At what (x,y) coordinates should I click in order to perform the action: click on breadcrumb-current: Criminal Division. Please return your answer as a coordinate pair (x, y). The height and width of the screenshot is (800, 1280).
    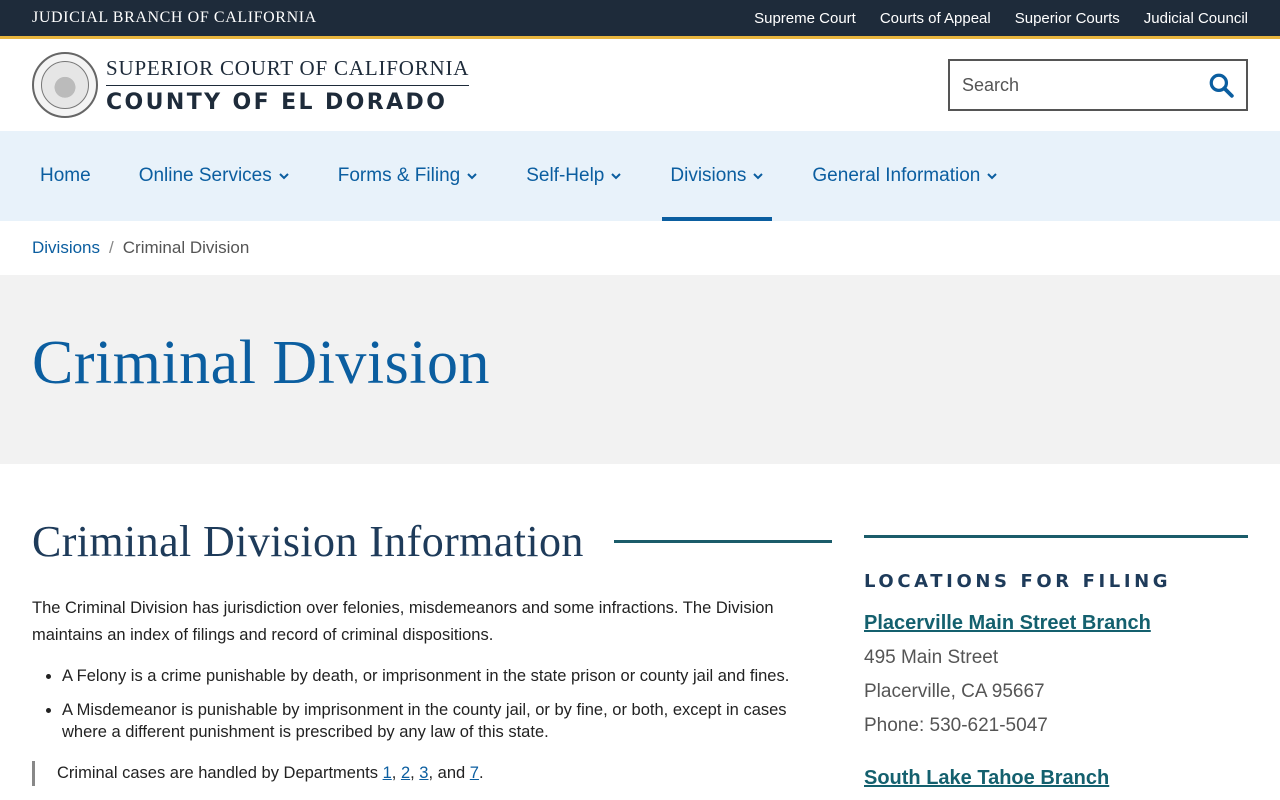
    Looking at the image, I should click on (186, 247).